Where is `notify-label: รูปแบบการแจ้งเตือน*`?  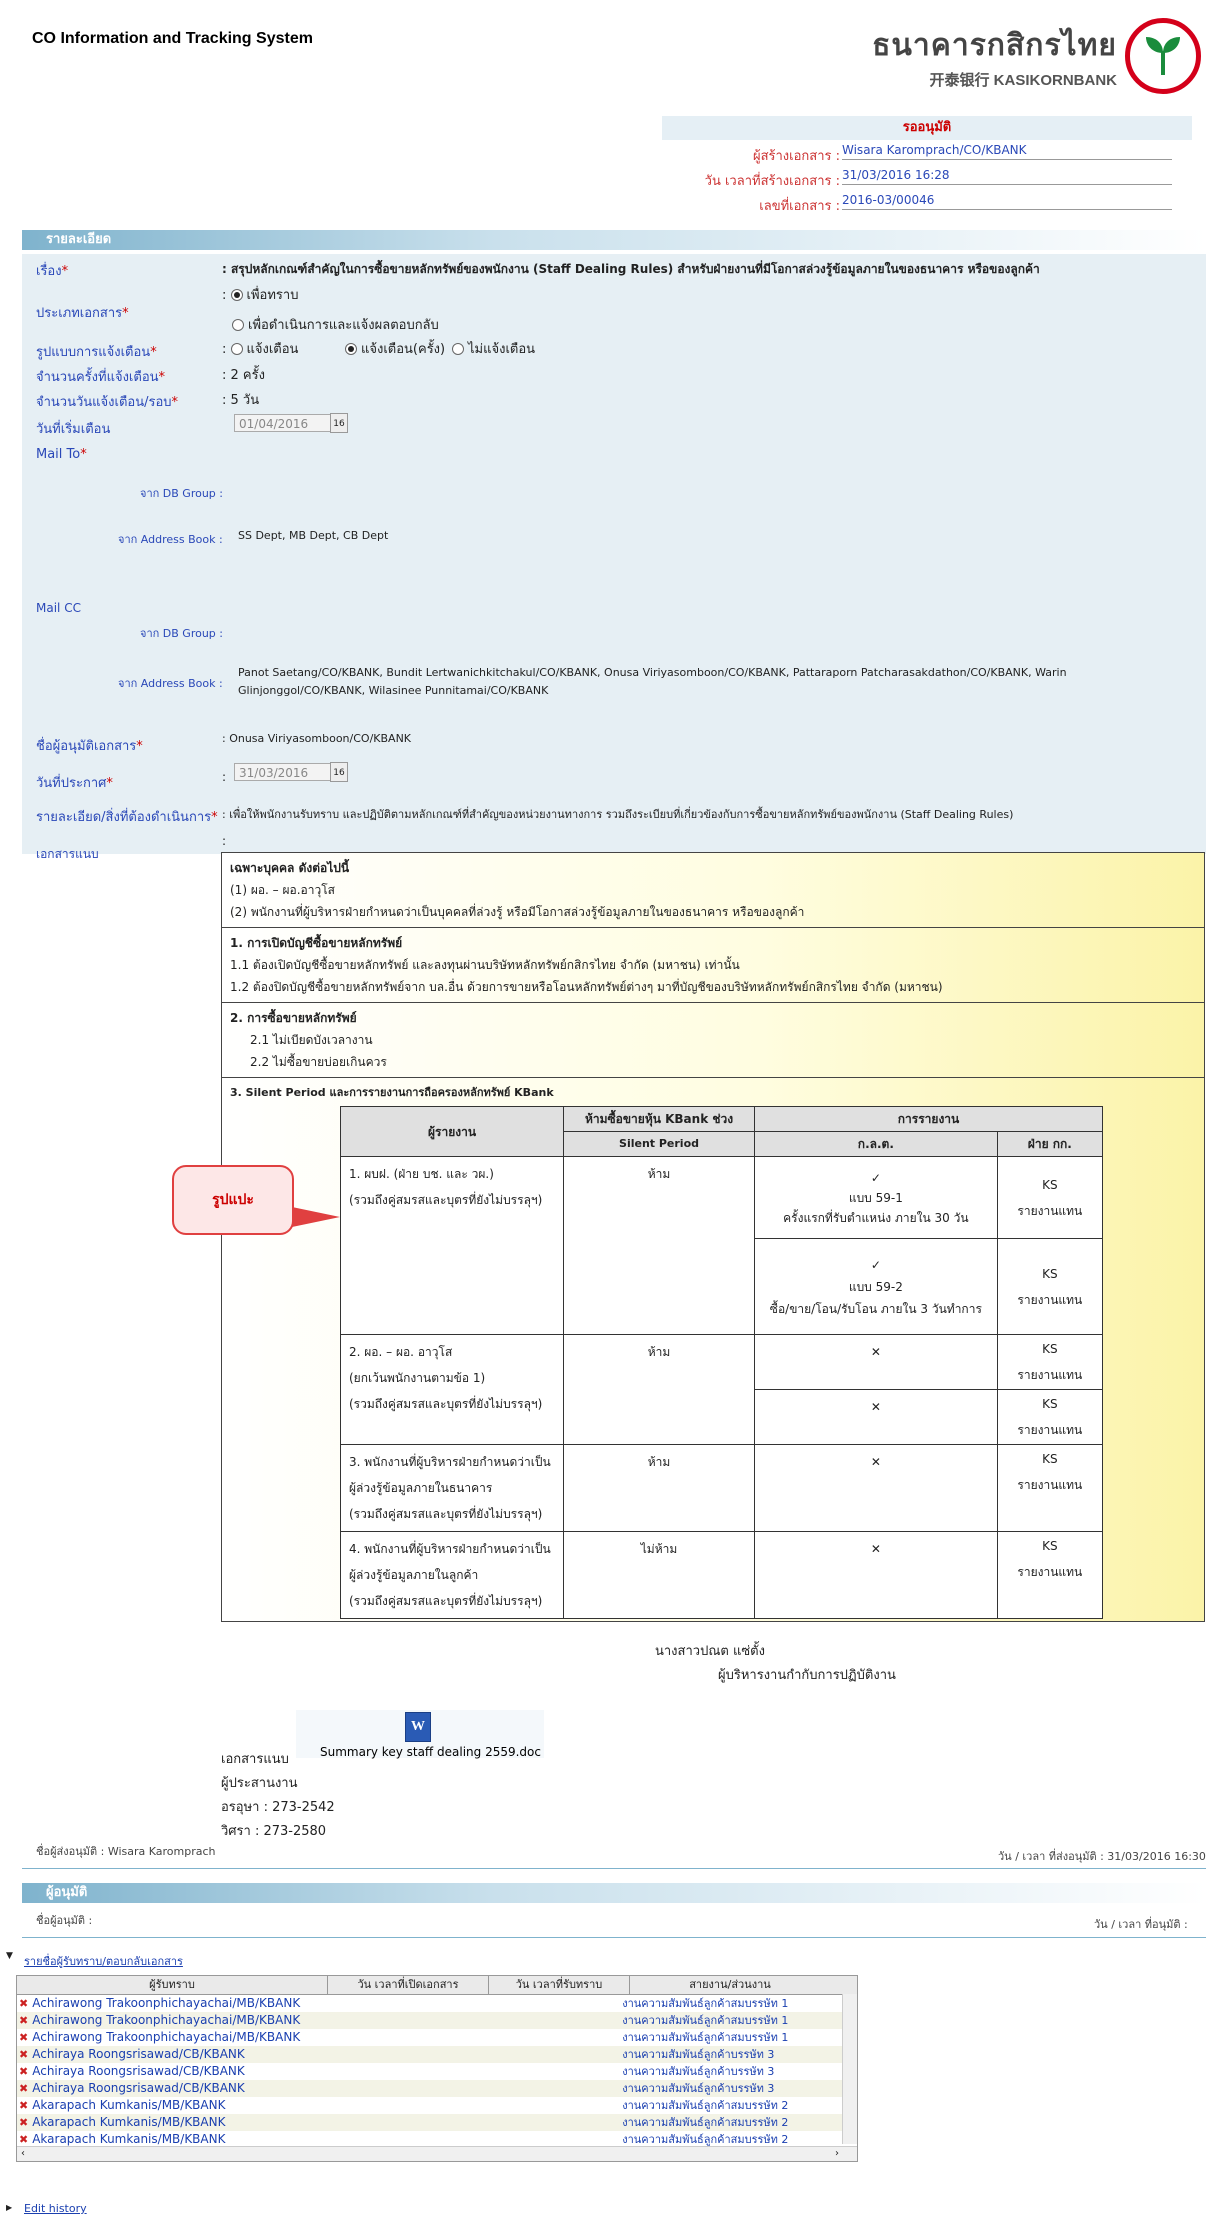
notify-label: รูปแบบการแจ้งเตือน* is located at coordinates (96, 352).